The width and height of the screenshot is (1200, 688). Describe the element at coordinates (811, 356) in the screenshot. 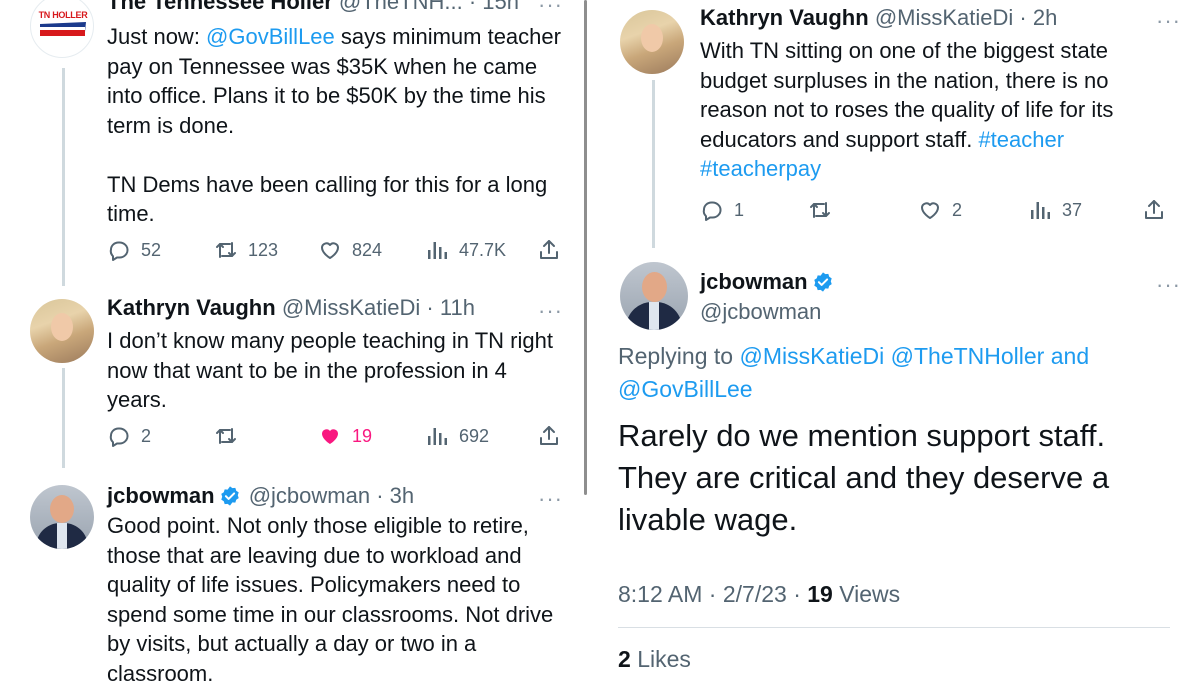

I see `mention-link: @MissKatieDi` at that location.